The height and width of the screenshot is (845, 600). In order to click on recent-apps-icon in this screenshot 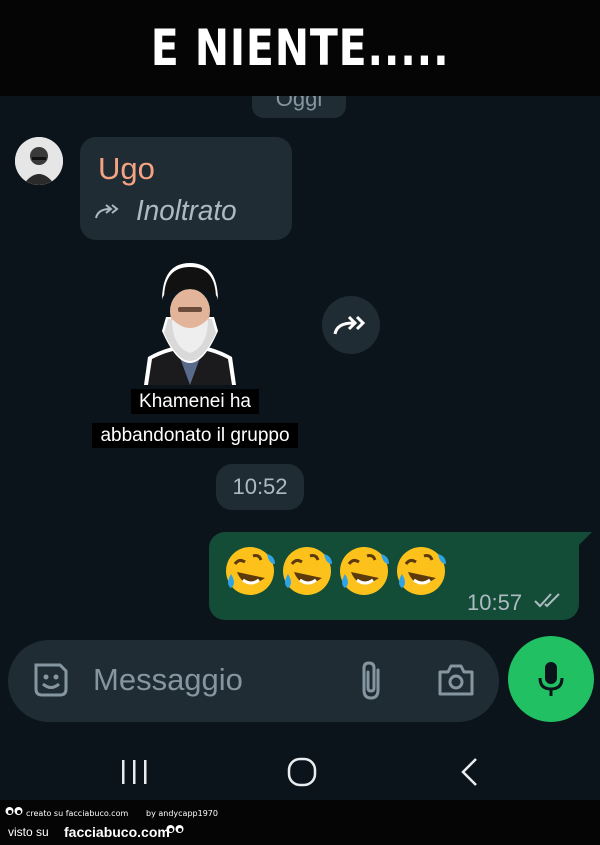, I will do `click(134, 772)`.